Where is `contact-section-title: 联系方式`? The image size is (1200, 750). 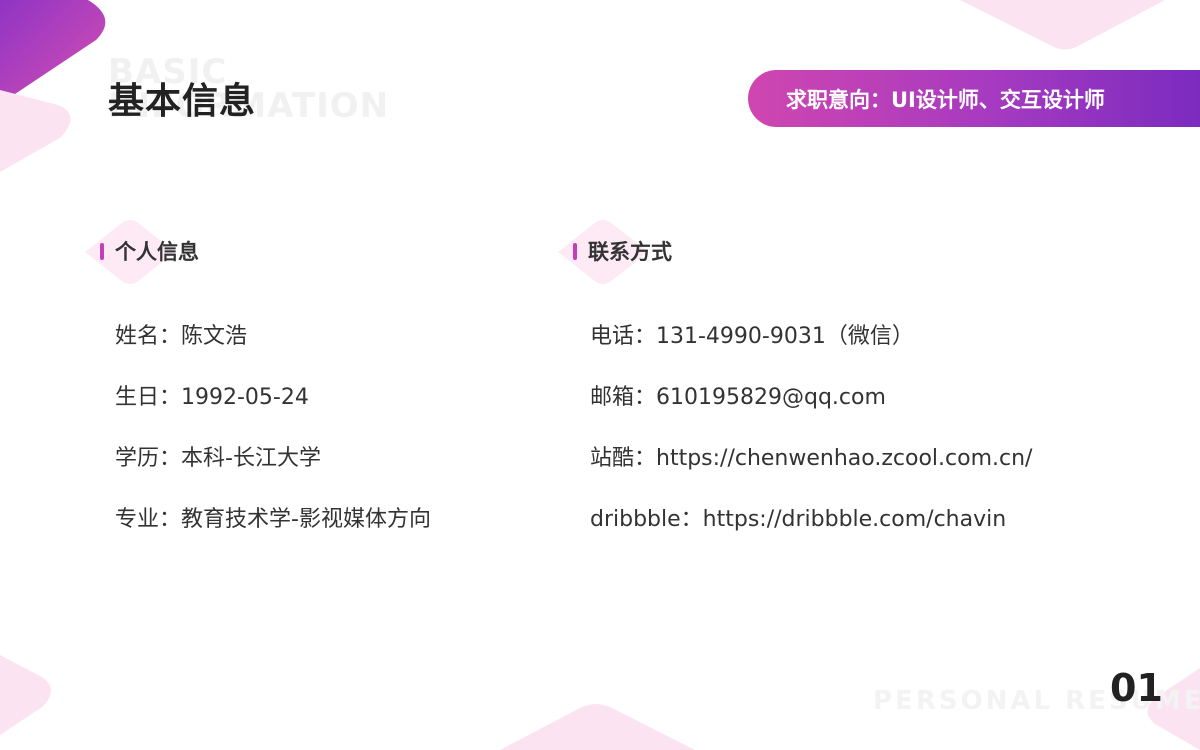 contact-section-title: 联系方式 is located at coordinates (622, 251).